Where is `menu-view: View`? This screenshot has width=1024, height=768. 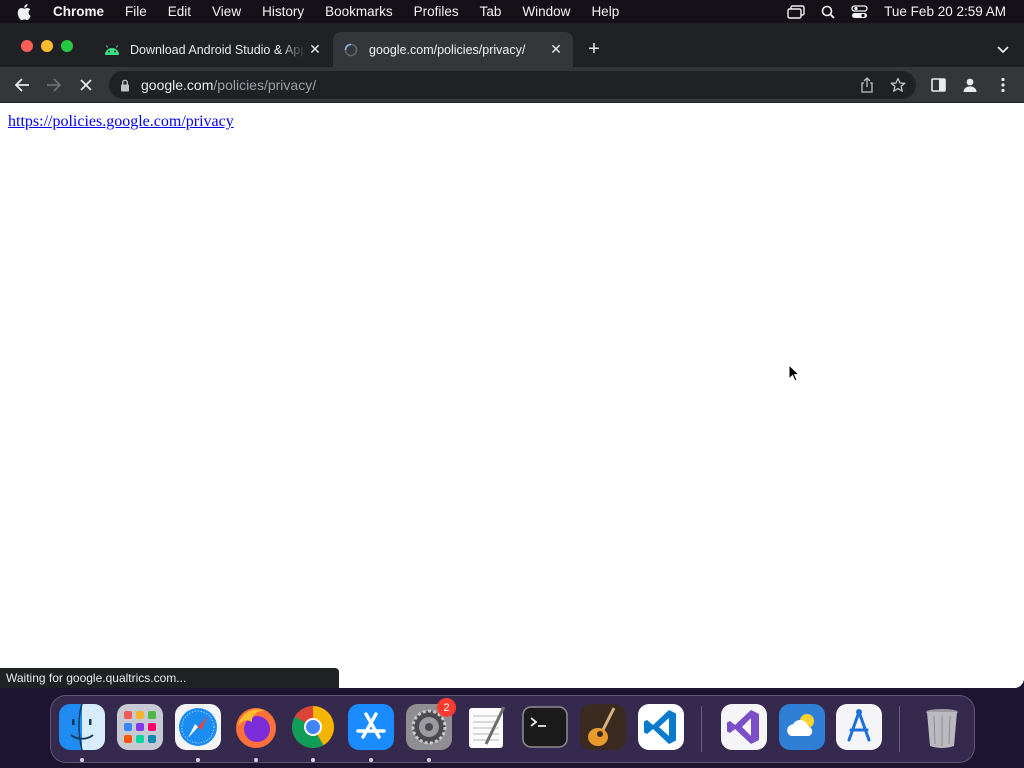
menu-view: View is located at coordinates (226, 11).